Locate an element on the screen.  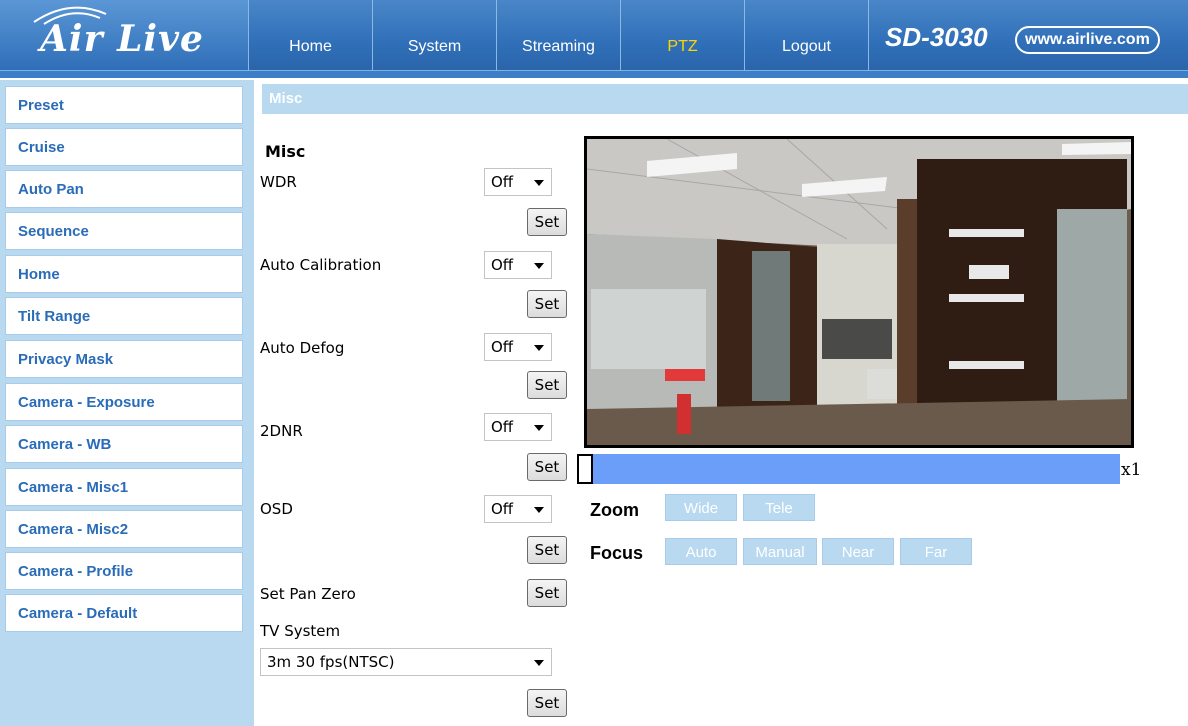
osd-value: Off is located at coordinates (502, 509).